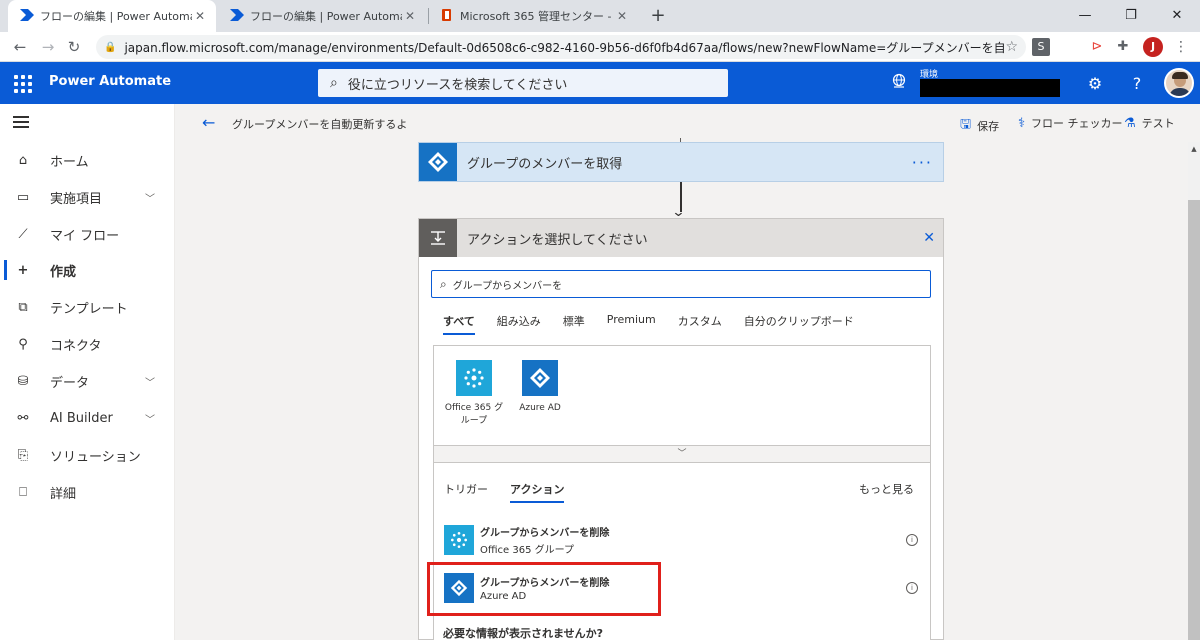  Describe the element at coordinates (1011, 47) in the screenshot. I see `bookmark-star-icon: ☆` at that location.